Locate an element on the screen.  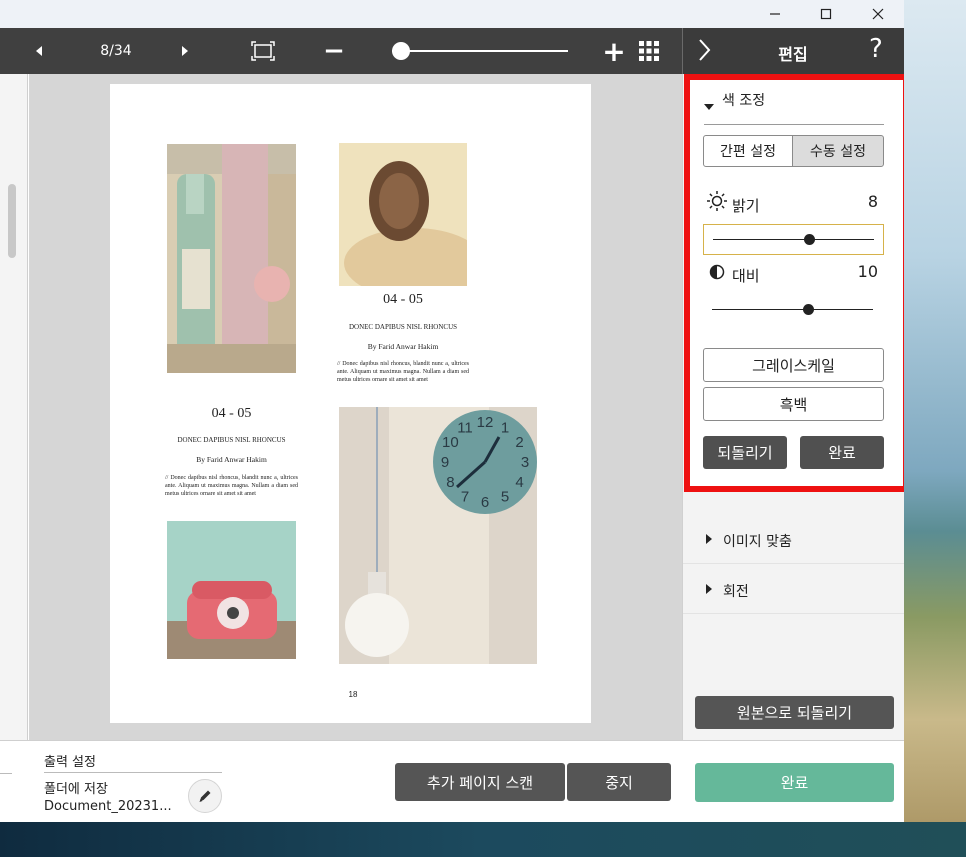
panel-title: 편집 is located at coordinates (793, 54).